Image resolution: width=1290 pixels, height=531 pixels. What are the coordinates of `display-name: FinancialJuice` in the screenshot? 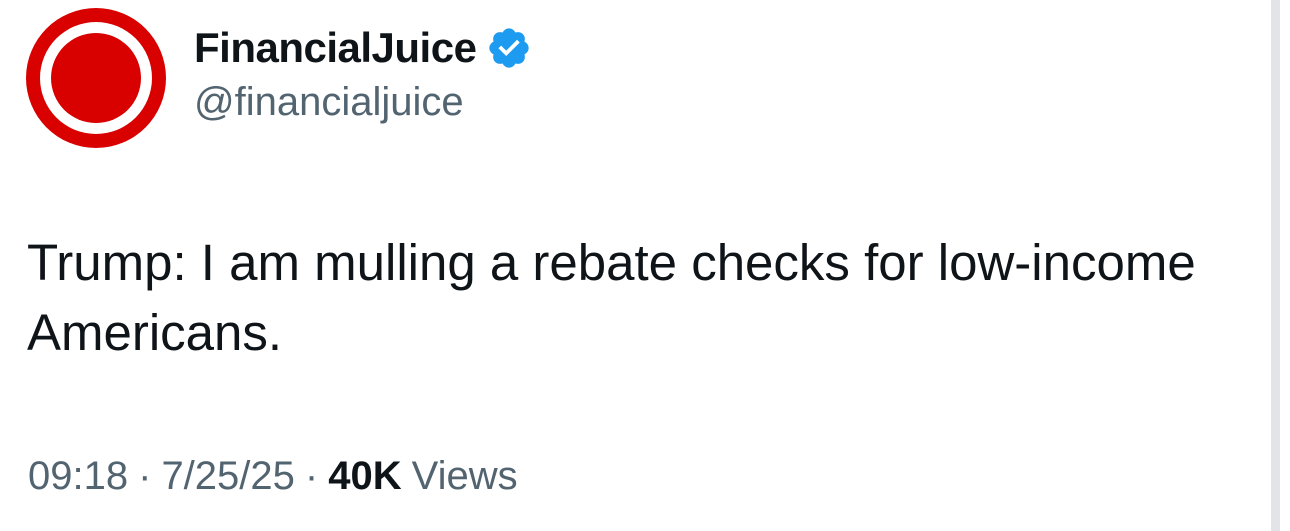 It's located at (335, 48).